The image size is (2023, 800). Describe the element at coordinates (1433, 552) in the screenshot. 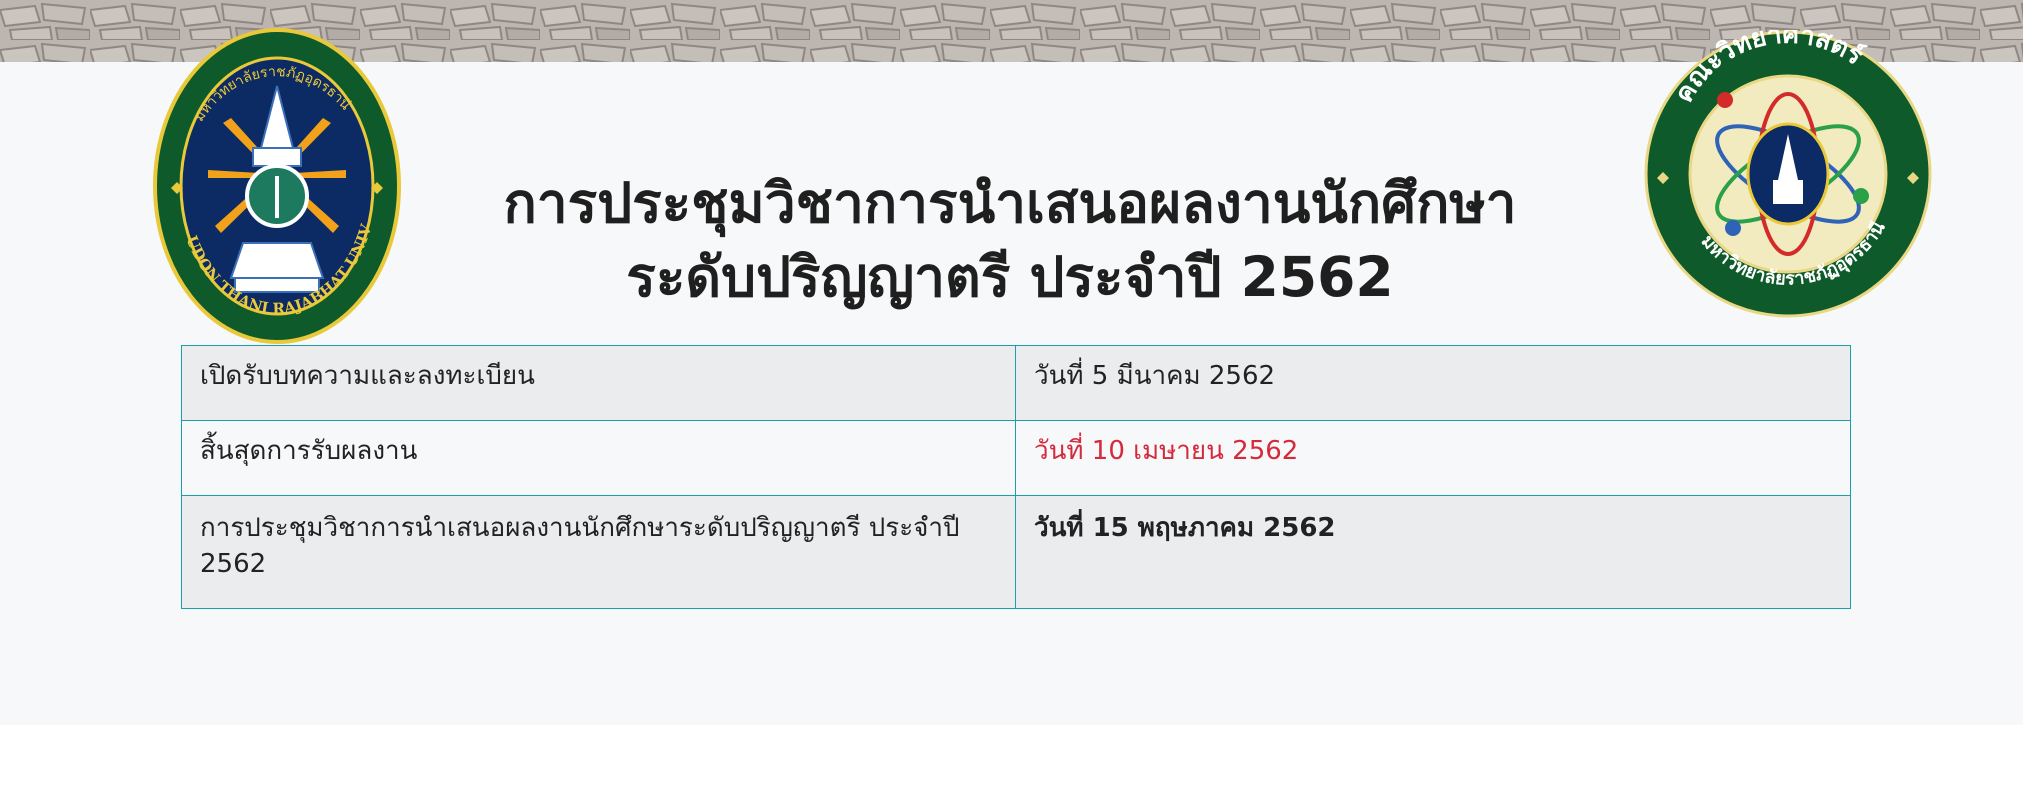

I see `schedule-date-event: วันที่ 15 พฤษภาคม 2562` at that location.